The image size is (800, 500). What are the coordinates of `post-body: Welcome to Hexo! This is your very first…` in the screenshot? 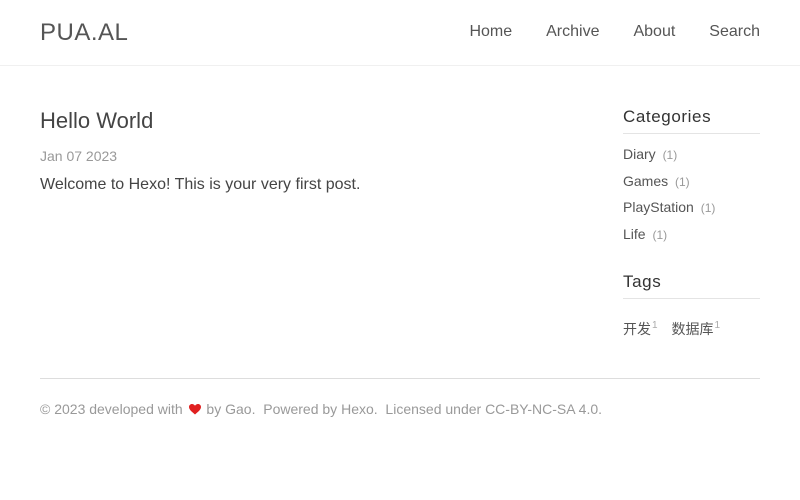 It's located at (200, 184).